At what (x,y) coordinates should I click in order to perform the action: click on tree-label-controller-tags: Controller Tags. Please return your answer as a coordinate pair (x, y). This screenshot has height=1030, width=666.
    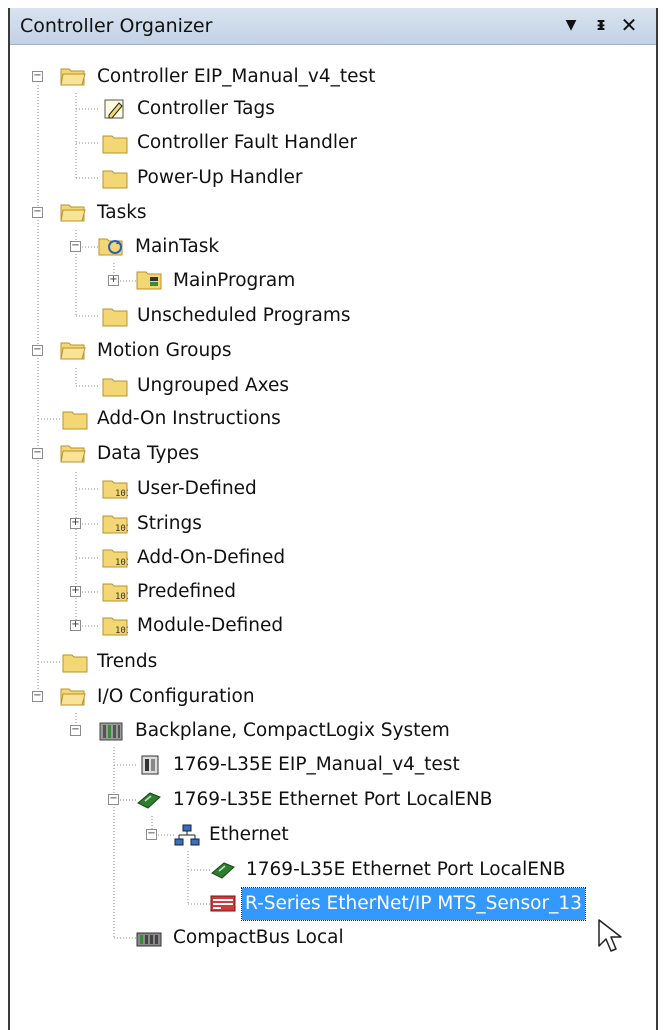
    Looking at the image, I should click on (206, 109).